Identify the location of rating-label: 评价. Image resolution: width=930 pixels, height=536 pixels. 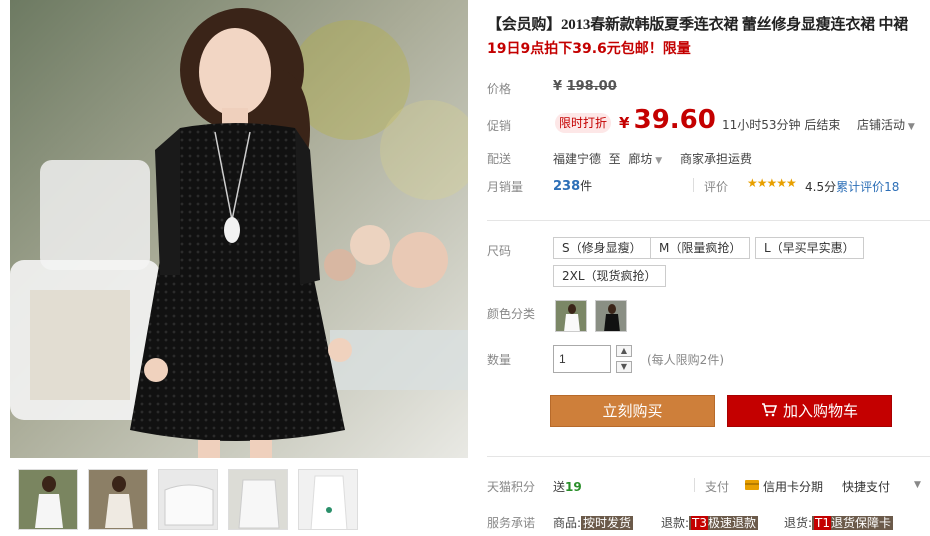
(716, 187).